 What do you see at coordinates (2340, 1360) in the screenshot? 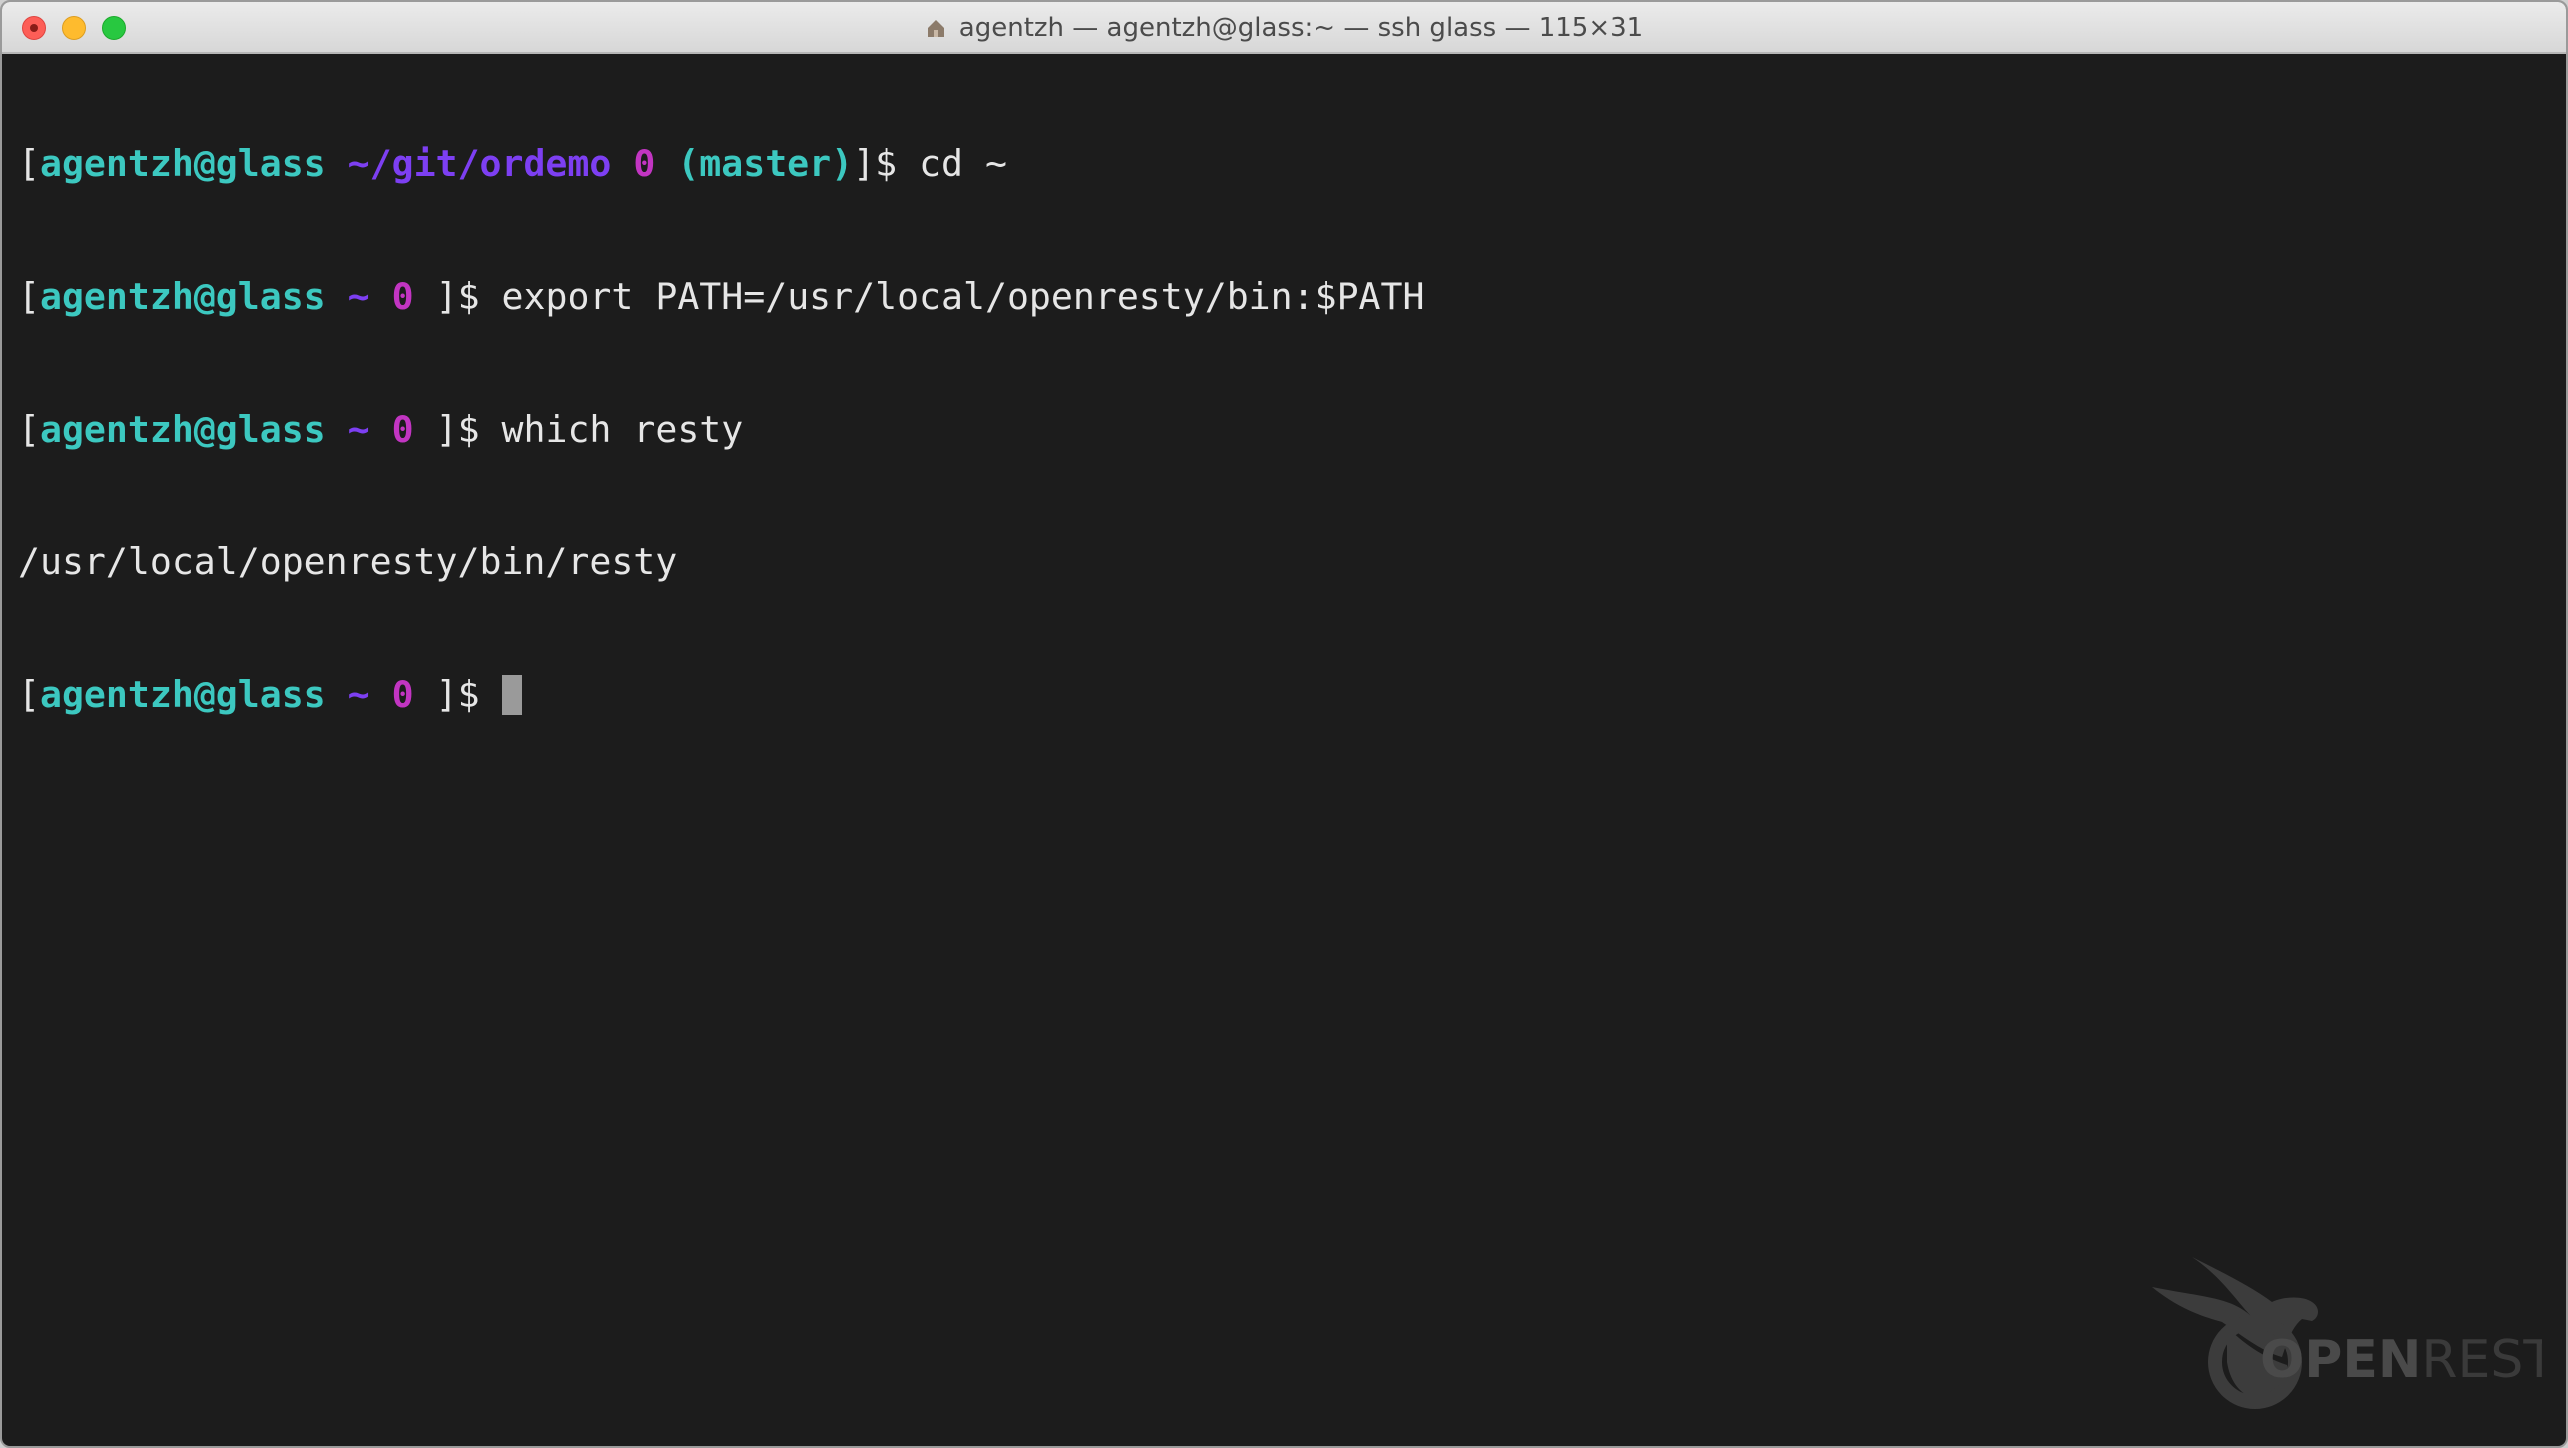
I see `watermark-text-open: OPEN` at bounding box center [2340, 1360].